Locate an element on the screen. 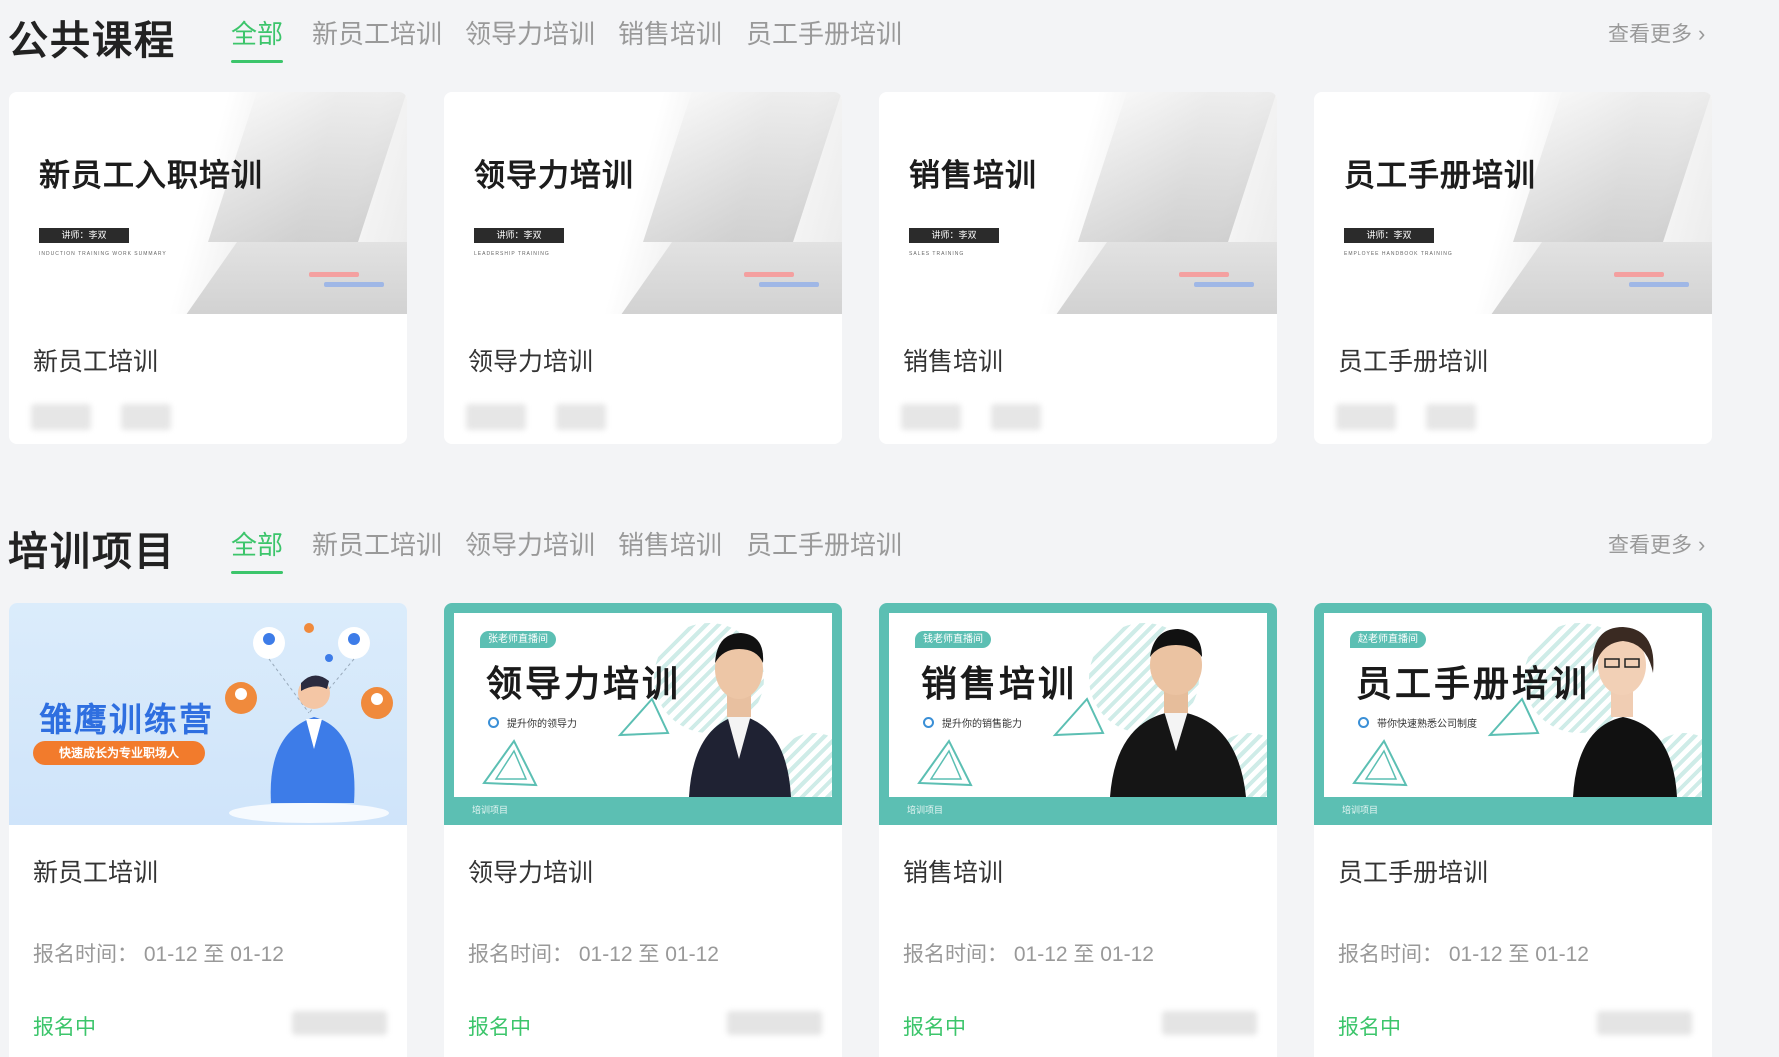 The width and height of the screenshot is (1779, 1057). project-thumbnail: 雏鹰训练营 快速成长为专业职场人 is located at coordinates (208, 714).